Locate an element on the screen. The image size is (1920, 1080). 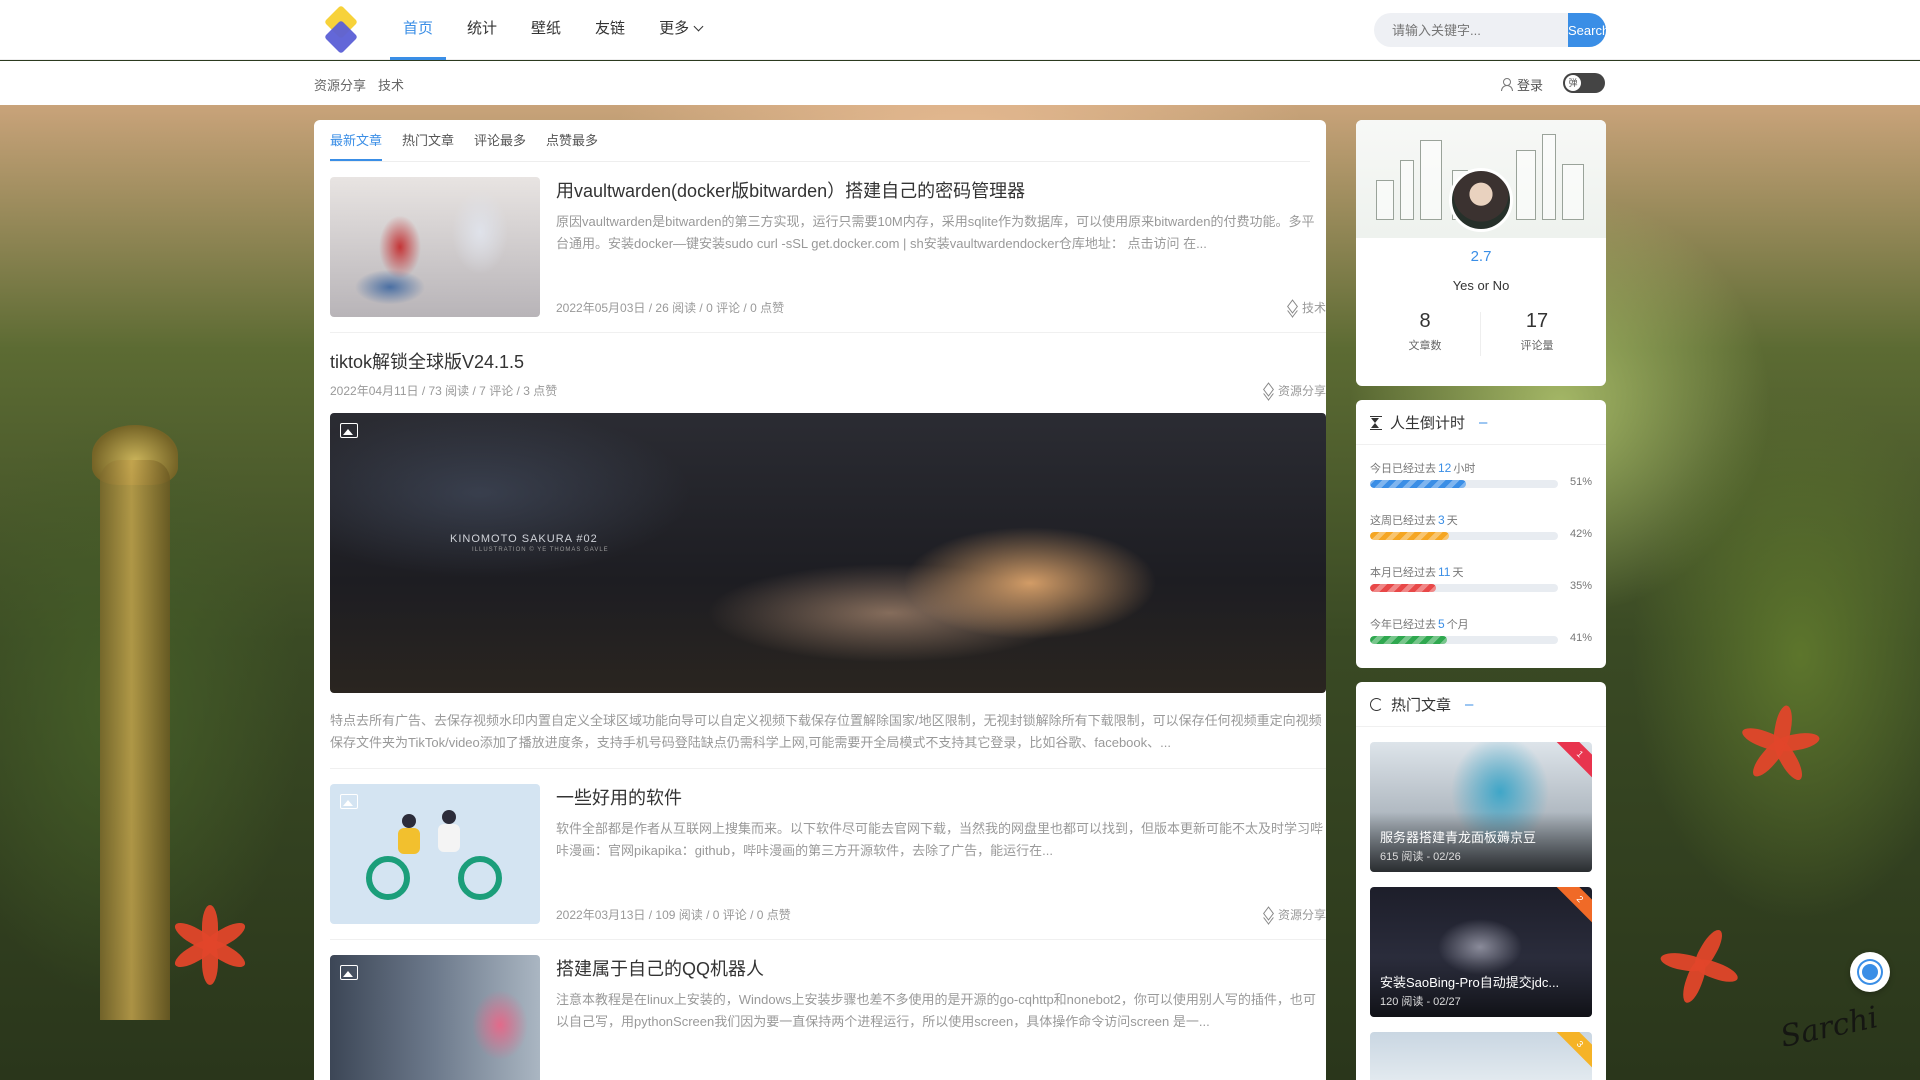
category-link-tech: 技术 is located at coordinates (391, 84).